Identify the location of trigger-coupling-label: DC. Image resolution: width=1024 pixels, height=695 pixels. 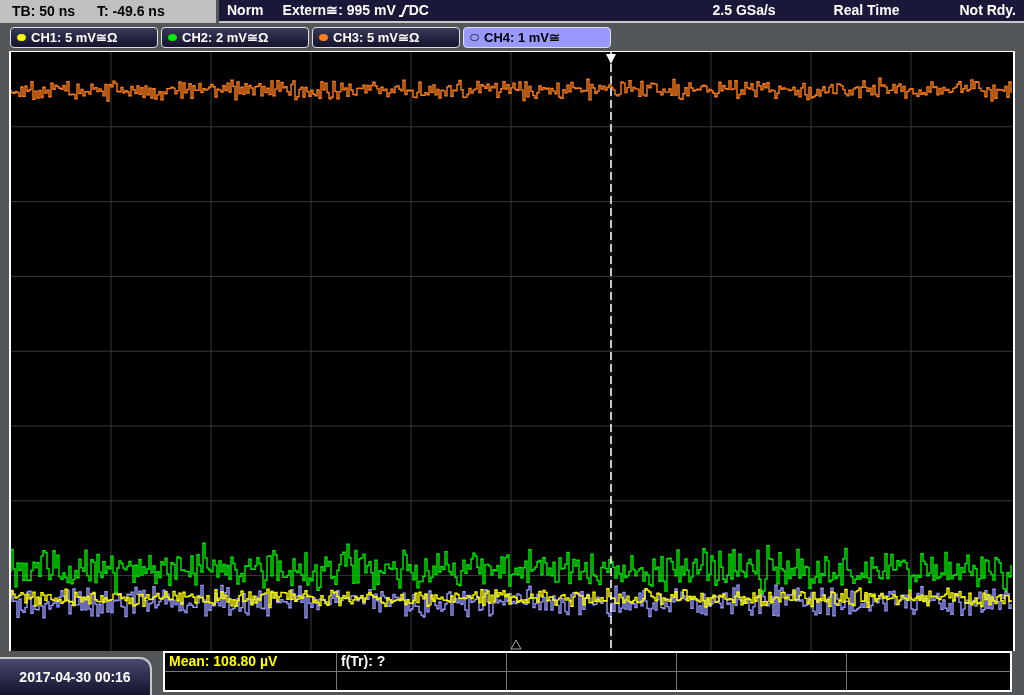
(418, 10).